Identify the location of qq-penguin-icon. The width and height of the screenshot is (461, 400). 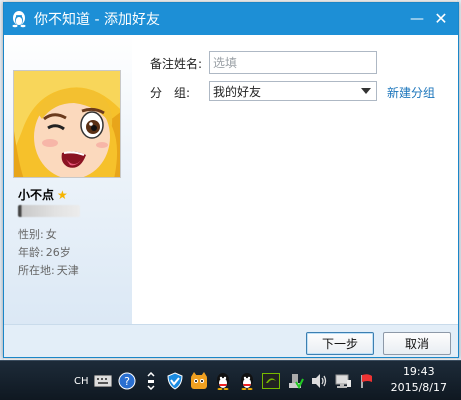
(19, 19).